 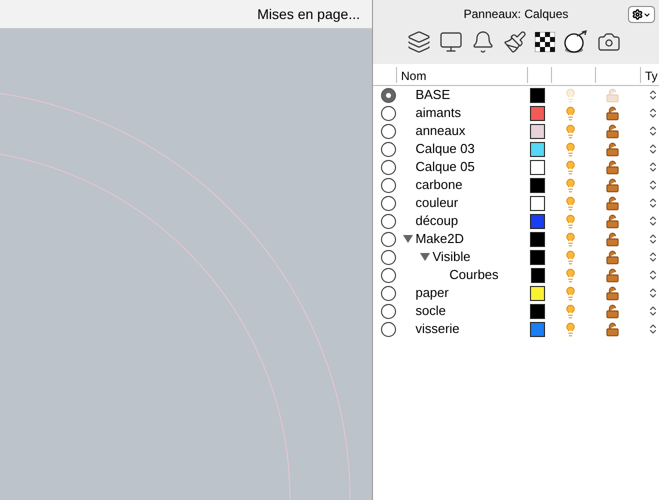 What do you see at coordinates (432, 293) in the screenshot?
I see `layer-name: paper` at bounding box center [432, 293].